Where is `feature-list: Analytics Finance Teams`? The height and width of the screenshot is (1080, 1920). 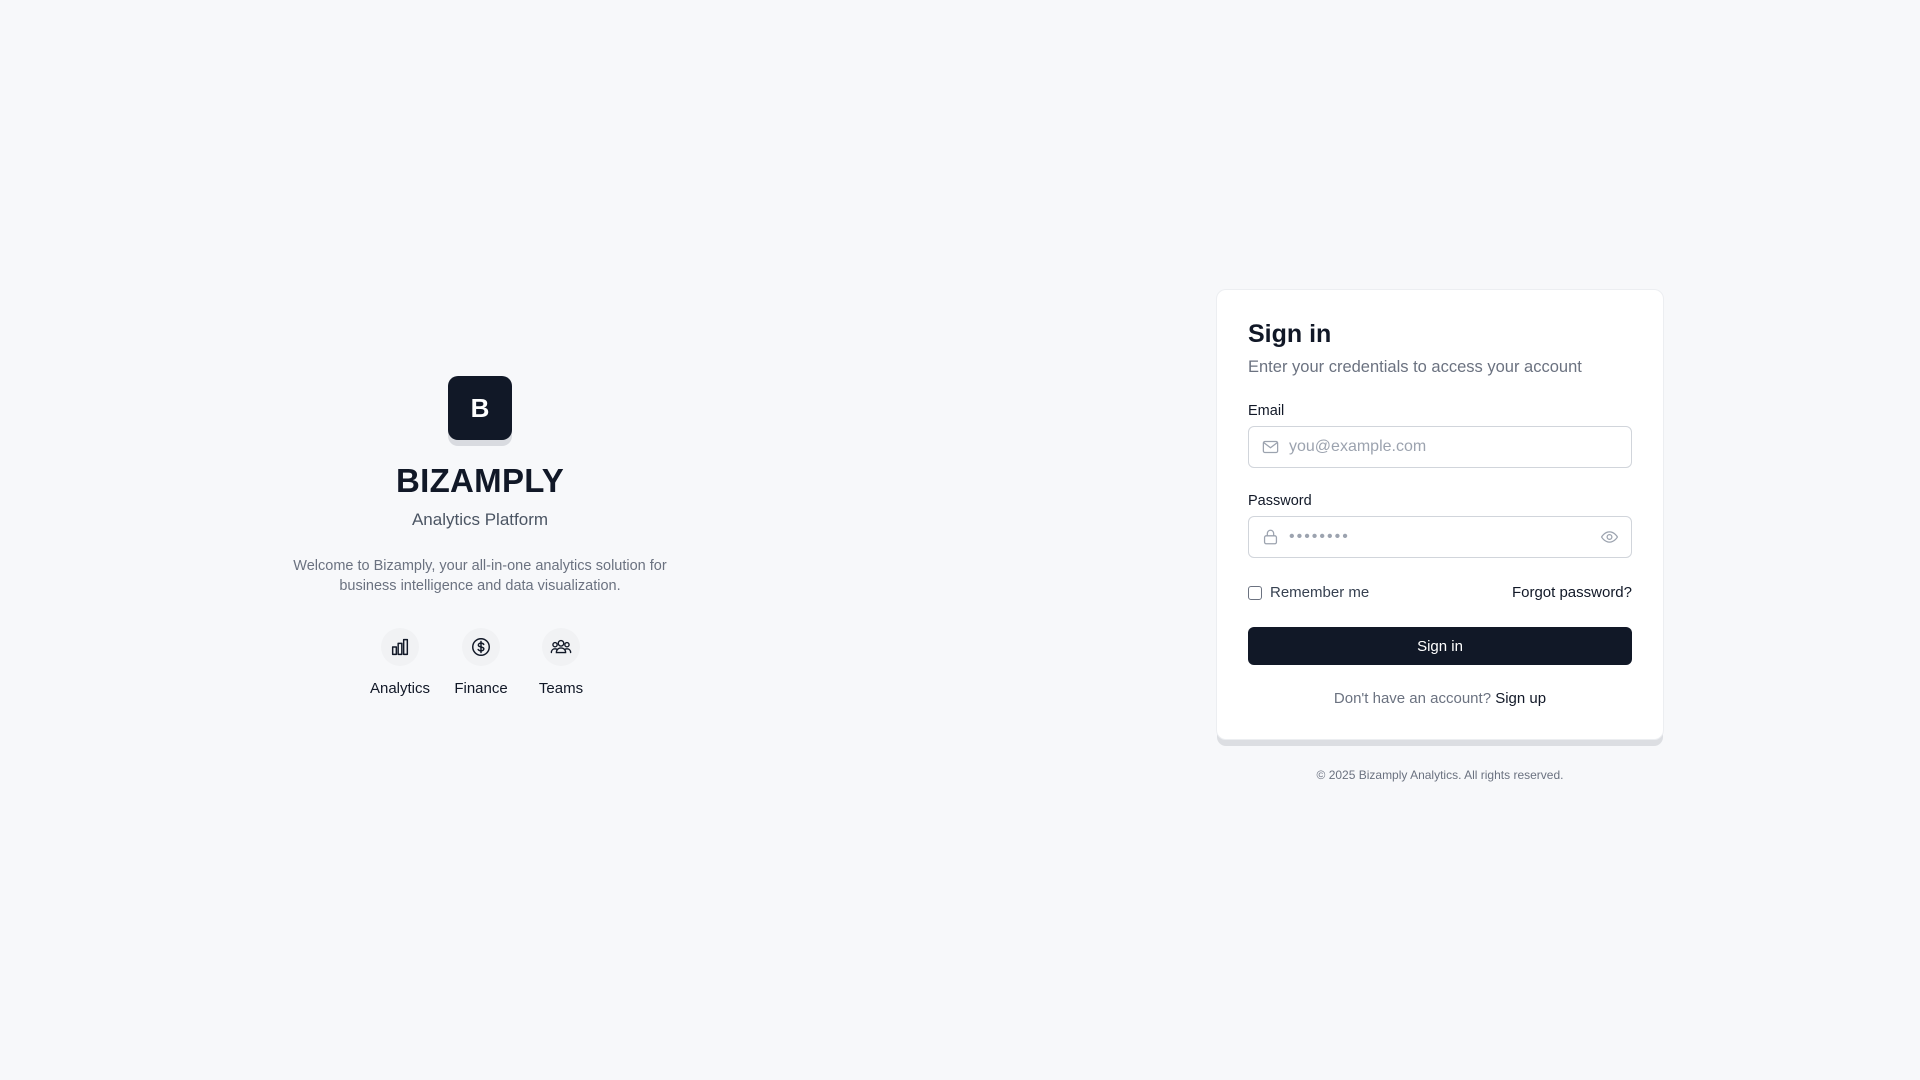
feature-list: Analytics Finance Teams is located at coordinates (480, 662).